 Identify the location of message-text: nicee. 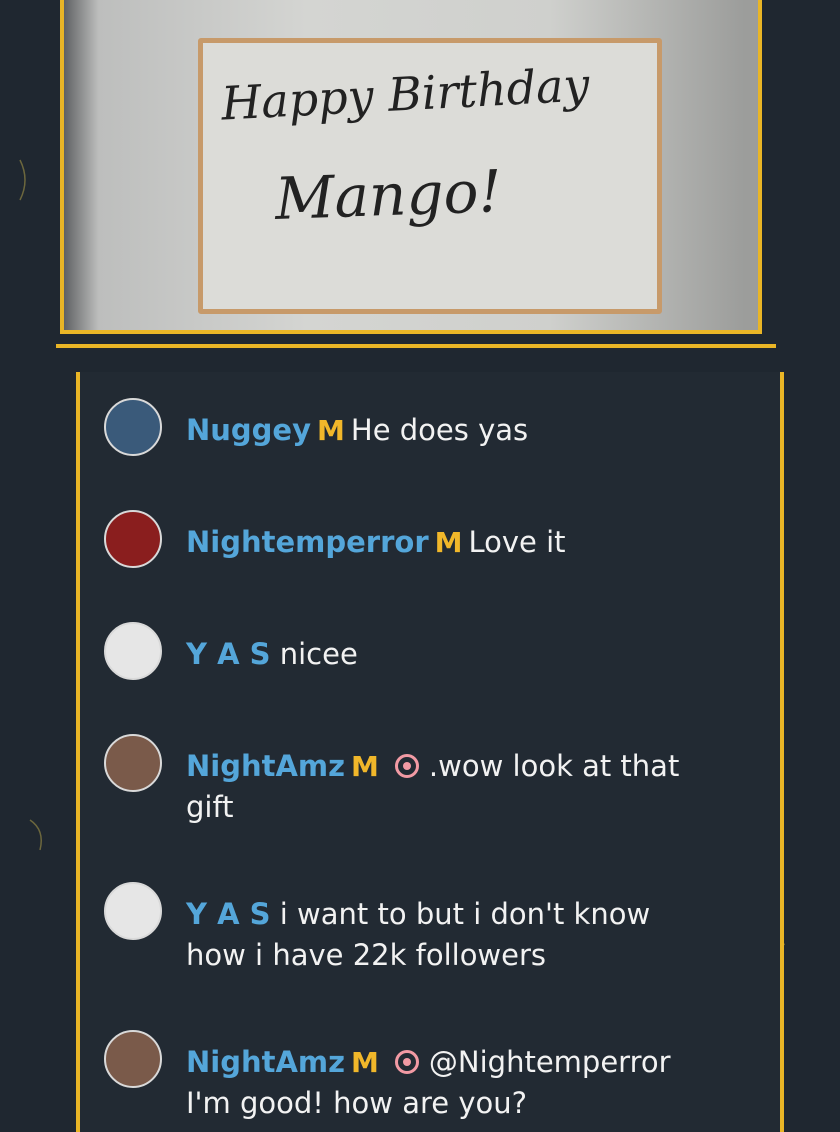
(318, 654).